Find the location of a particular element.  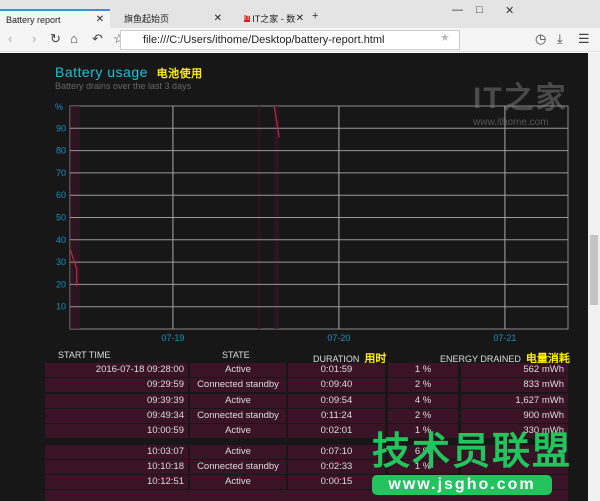

download-icon: ⤓ is located at coordinates (560, 39).